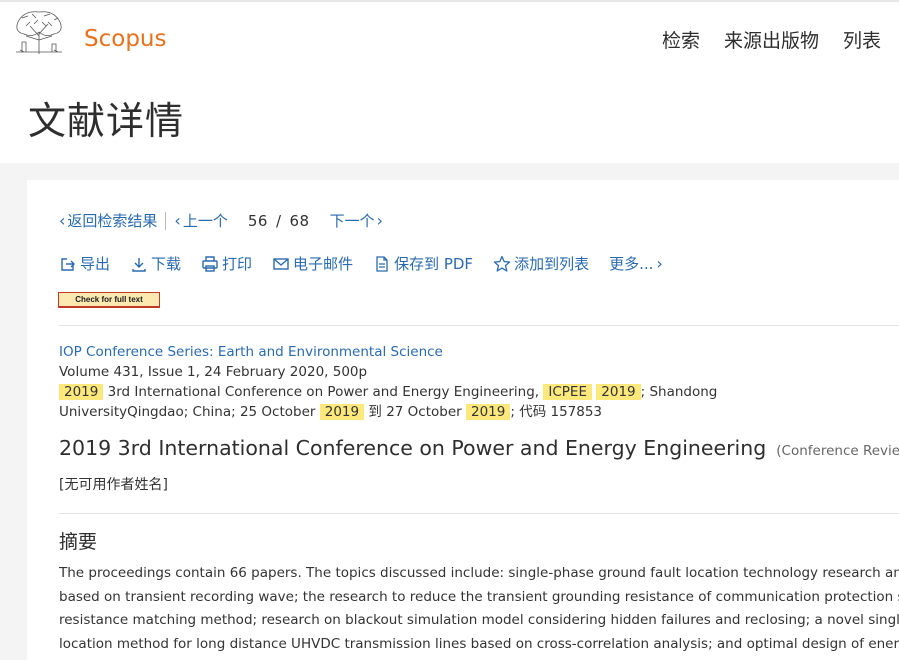 Image resolution: width=899 pixels, height=660 pixels. What do you see at coordinates (109, 300) in the screenshot?
I see `check-full-text-button: Check for full text` at bounding box center [109, 300].